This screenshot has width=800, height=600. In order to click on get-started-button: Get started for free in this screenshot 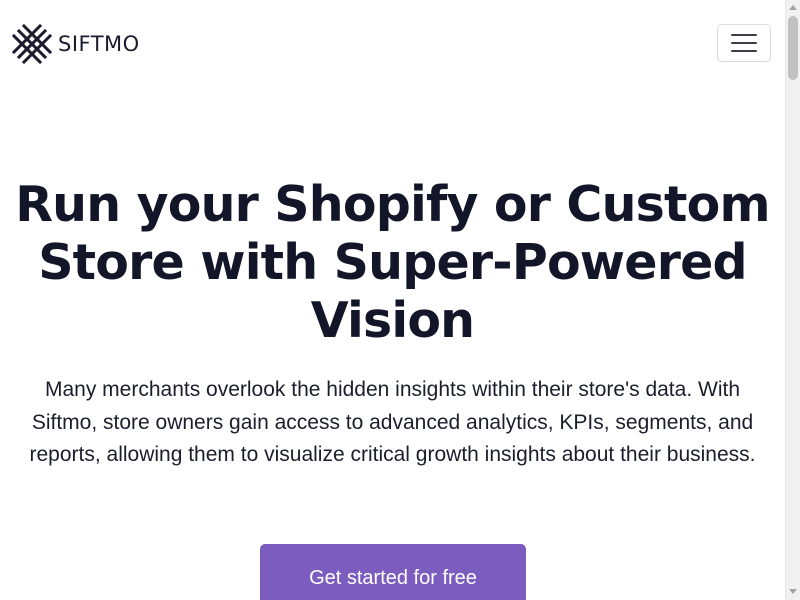, I will do `click(393, 572)`.